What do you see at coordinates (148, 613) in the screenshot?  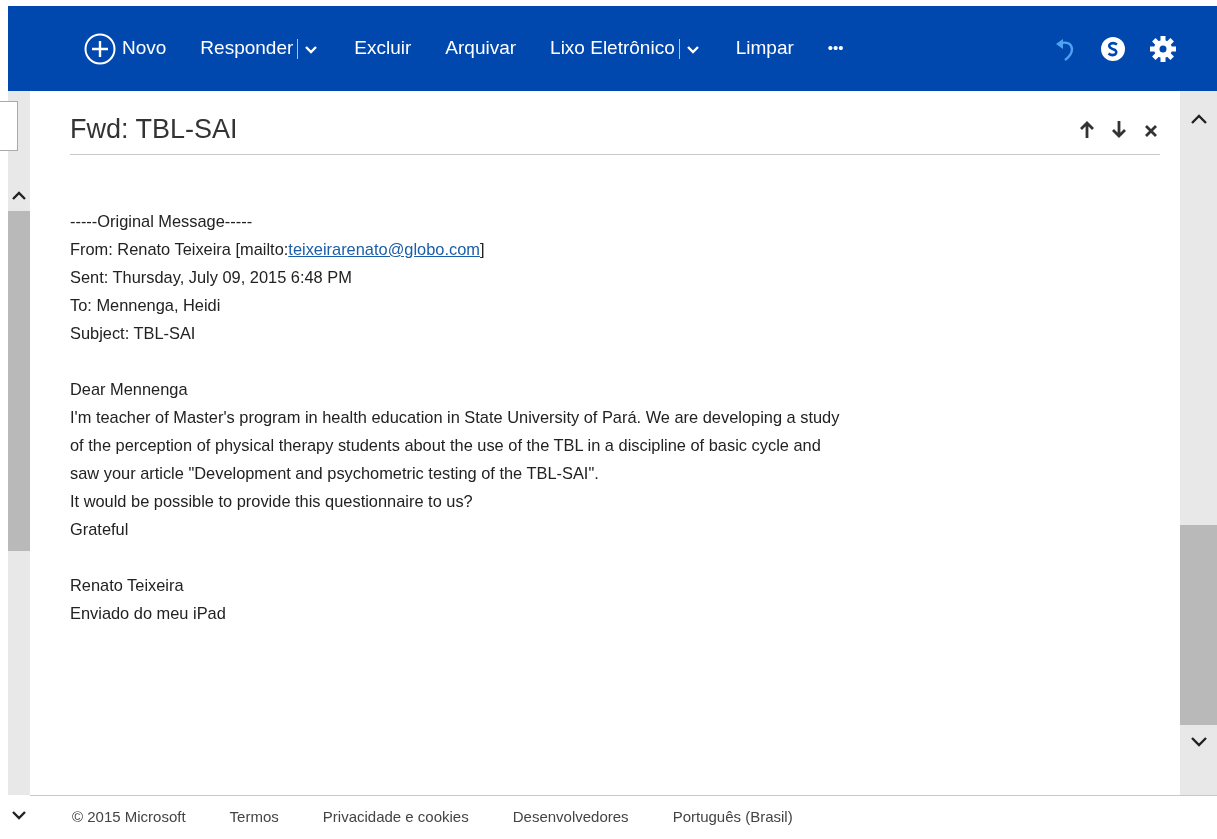 I see `signature-text: Enviado do meu iPad` at bounding box center [148, 613].